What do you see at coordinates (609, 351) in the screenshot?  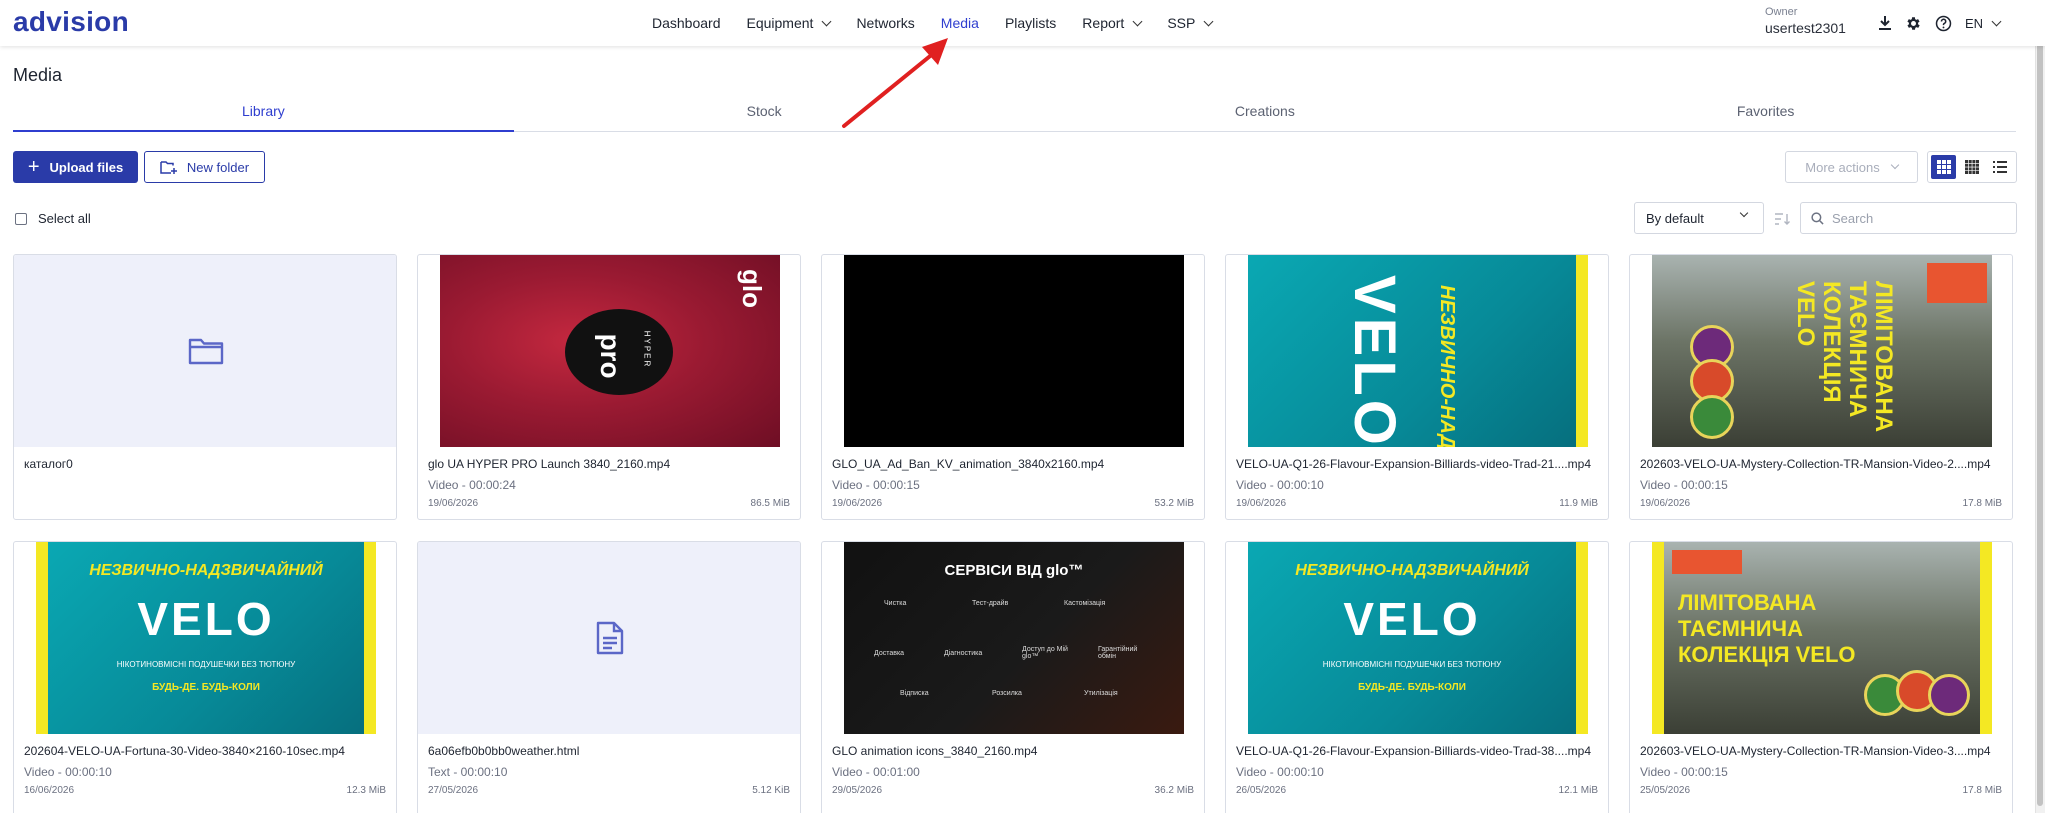 I see `media-thumbnail: pro HYPER glo` at bounding box center [609, 351].